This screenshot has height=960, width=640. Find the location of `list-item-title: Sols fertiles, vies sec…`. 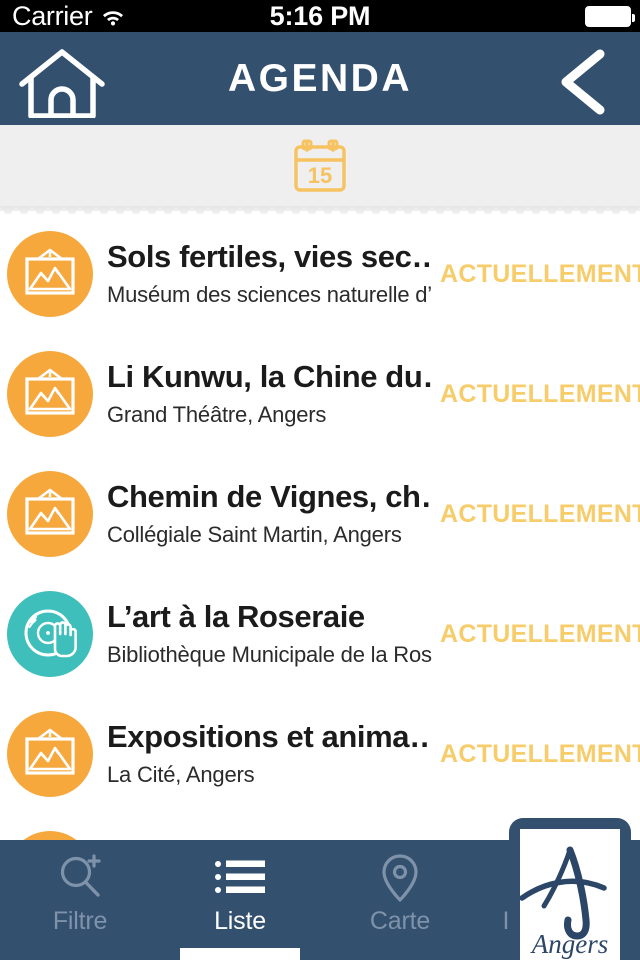

list-item-title: Sols fertiles, vies sec… is located at coordinates (269, 257).